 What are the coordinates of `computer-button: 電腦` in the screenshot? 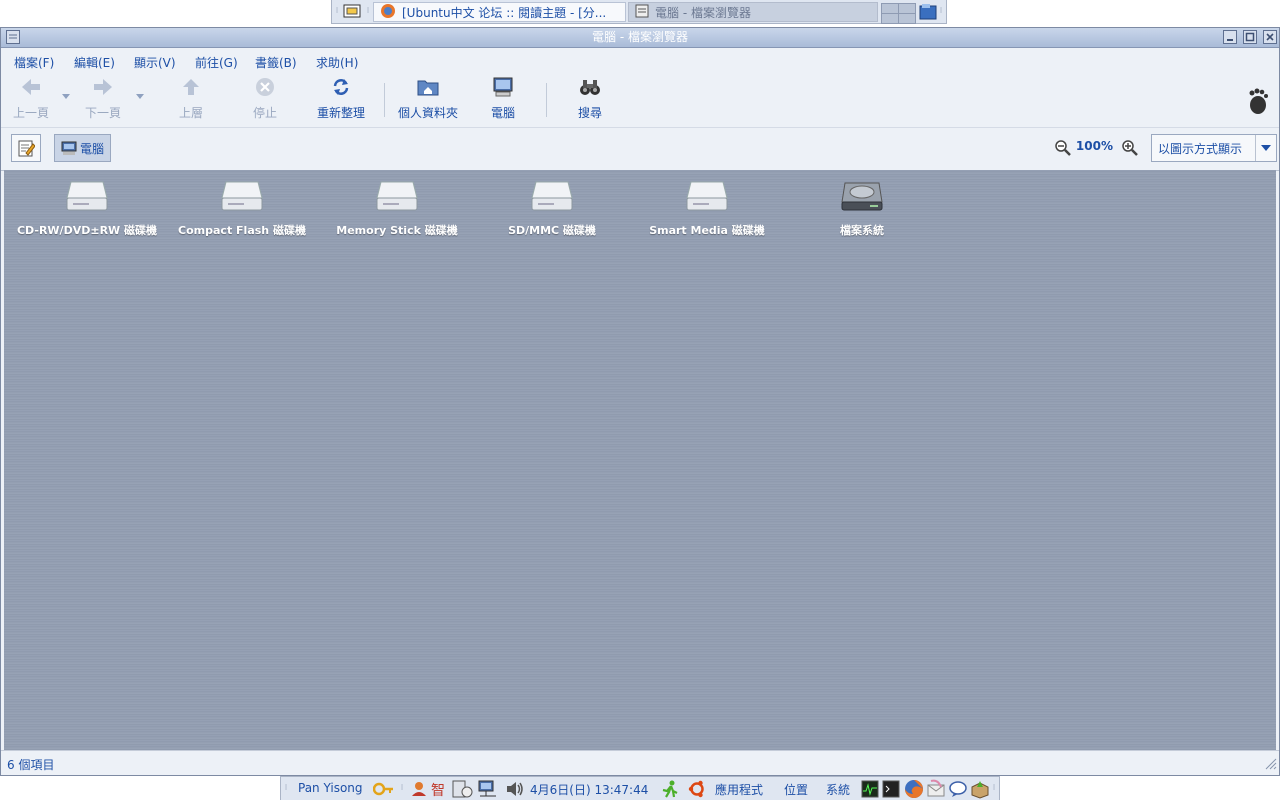 It's located at (503, 99).